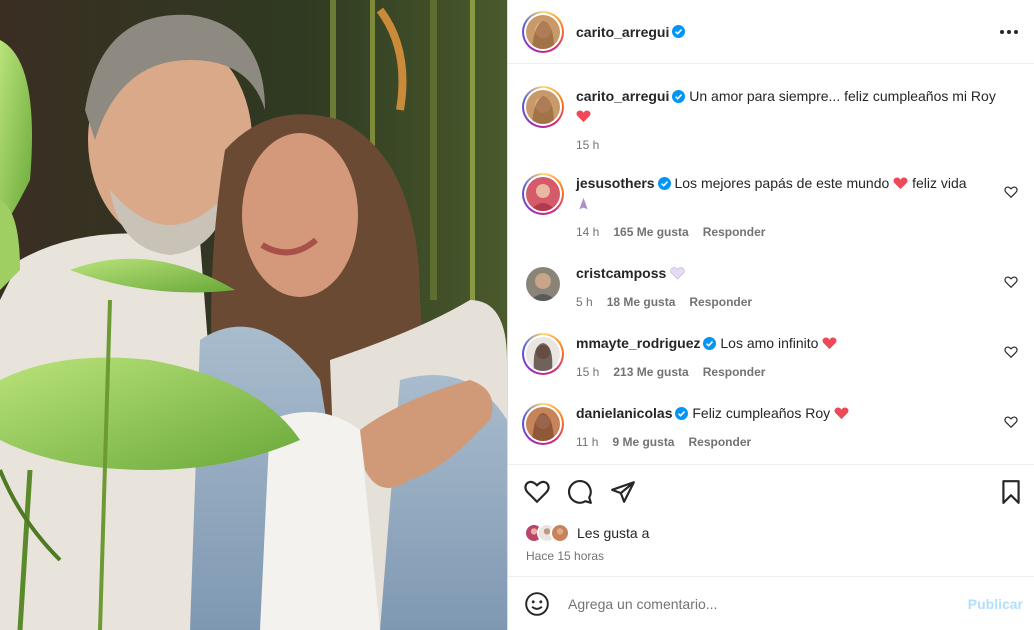  I want to click on likes-text: Les gusta a, so click(613, 533).